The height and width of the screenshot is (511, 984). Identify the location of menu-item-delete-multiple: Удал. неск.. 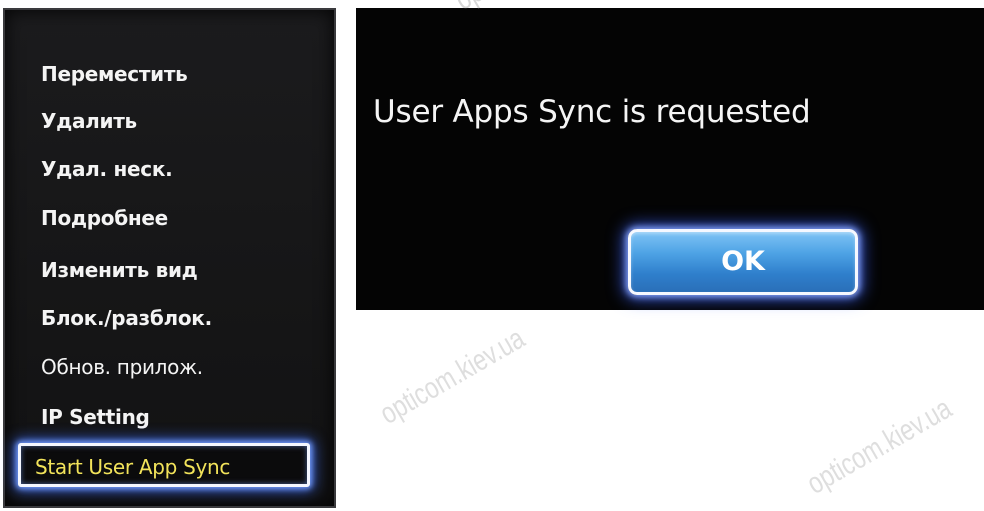
(107, 169).